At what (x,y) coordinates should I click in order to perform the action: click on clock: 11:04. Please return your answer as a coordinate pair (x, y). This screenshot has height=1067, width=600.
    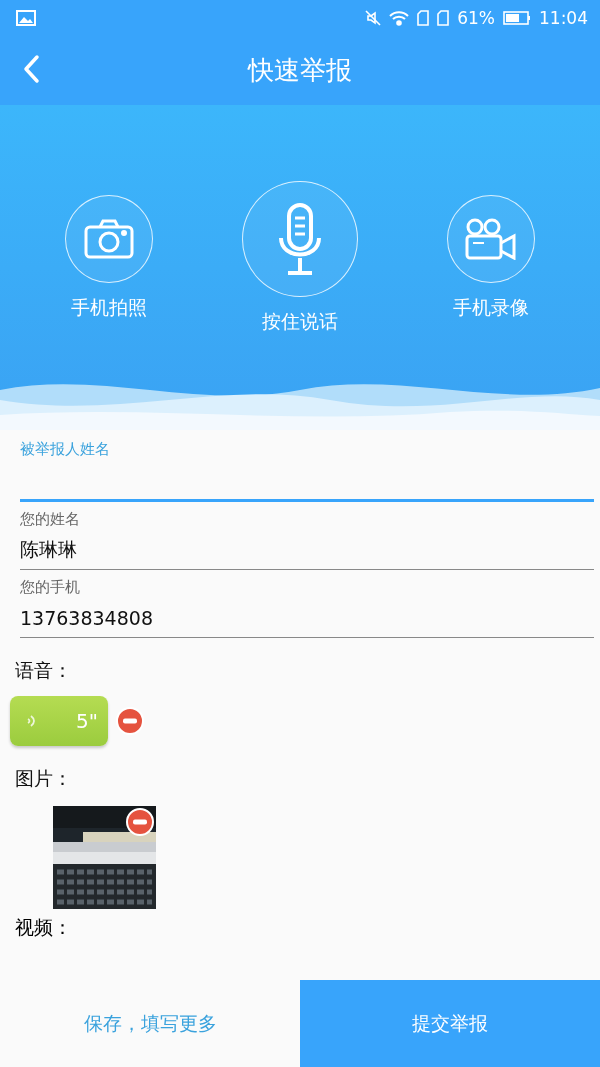
    Looking at the image, I should click on (563, 18).